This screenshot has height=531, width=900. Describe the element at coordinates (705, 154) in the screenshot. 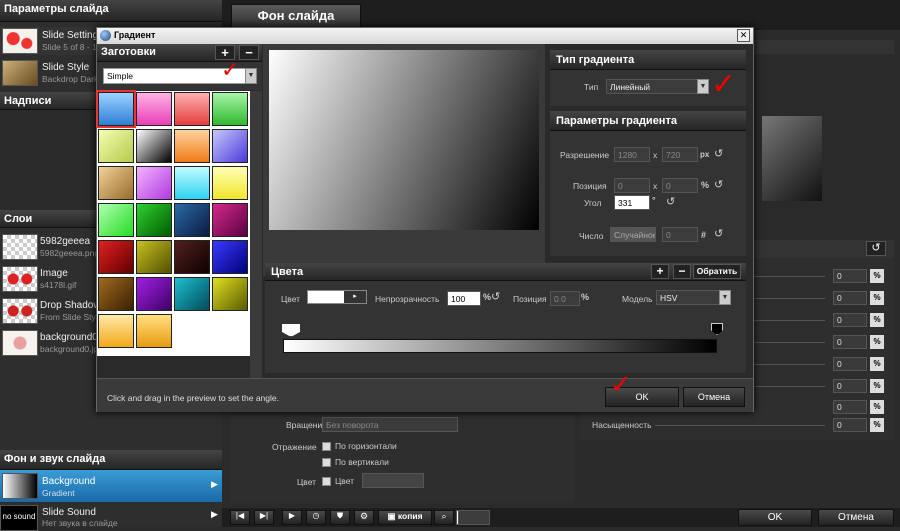

I see `px-label: px` at that location.